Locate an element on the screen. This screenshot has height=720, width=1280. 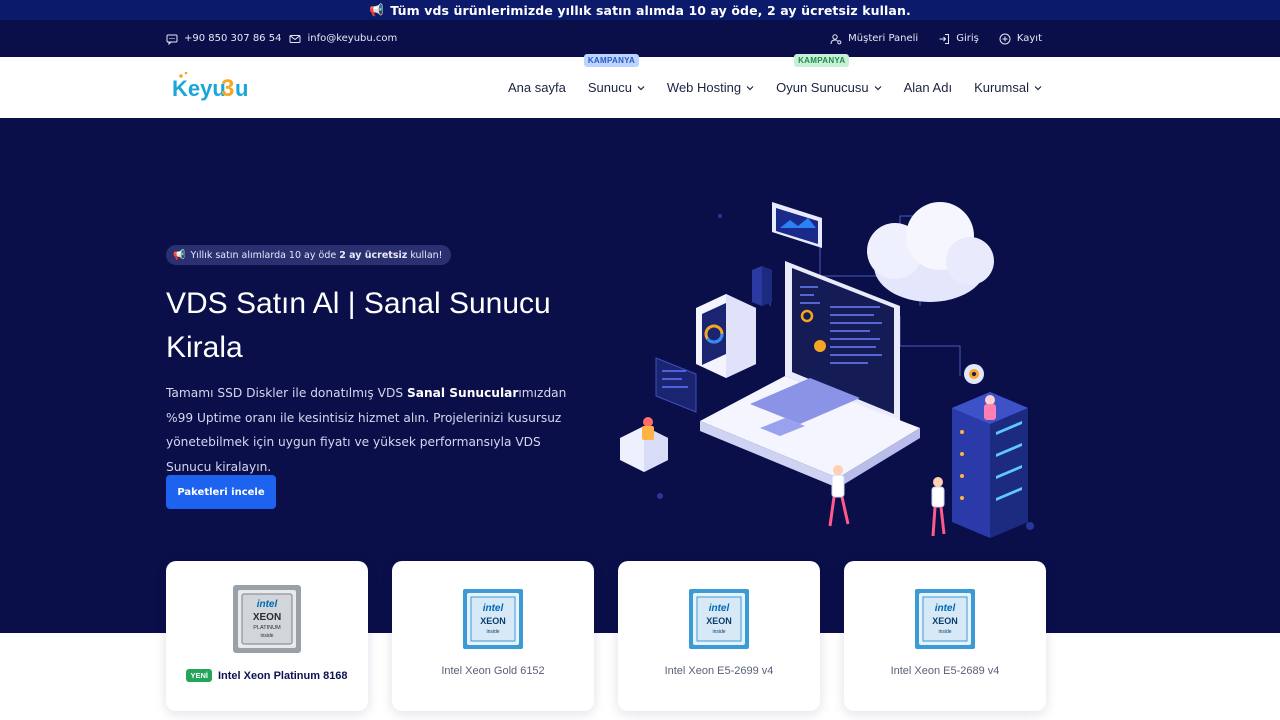
pill-text-pre: Yıllık satın alımlarda 10 ay öde is located at coordinates (263, 255).